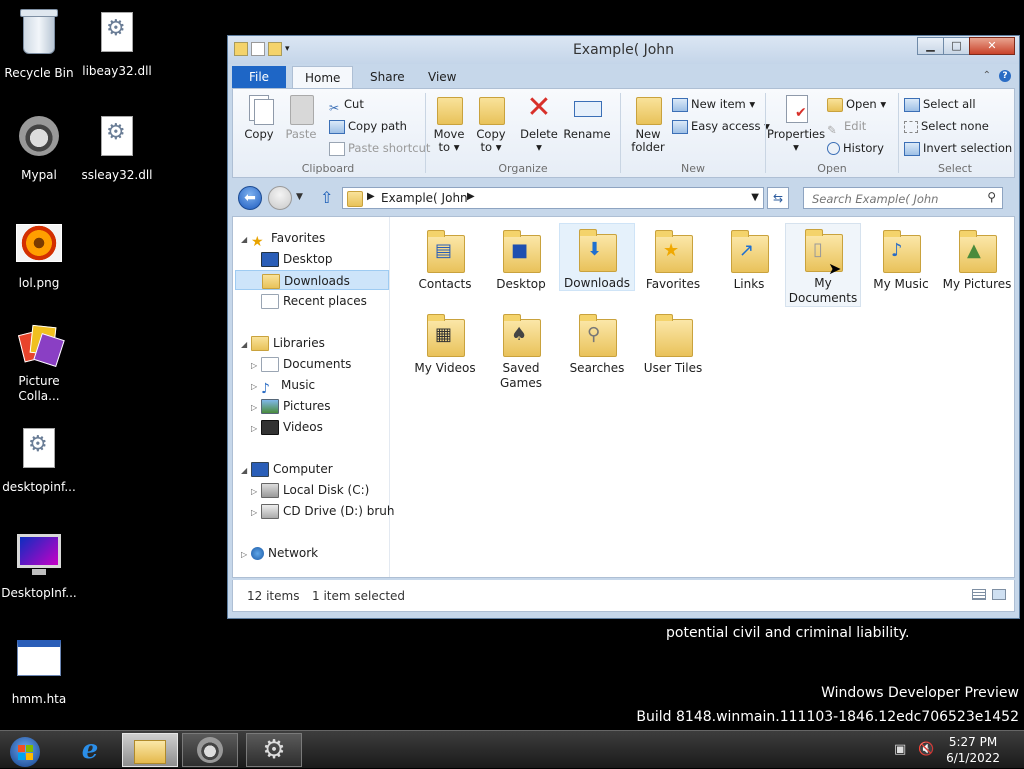  I want to click on copy-button: Copy, so click(259, 117).